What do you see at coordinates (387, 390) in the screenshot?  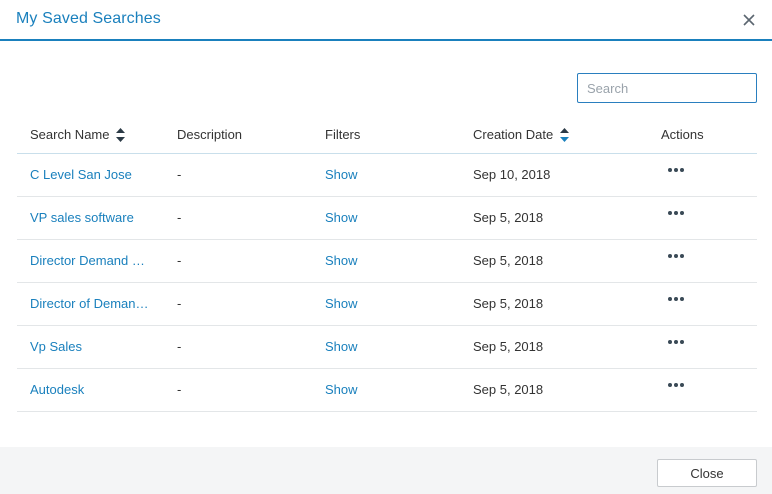 I see `table-row: Autodesk - Show Sep 5, 2018` at bounding box center [387, 390].